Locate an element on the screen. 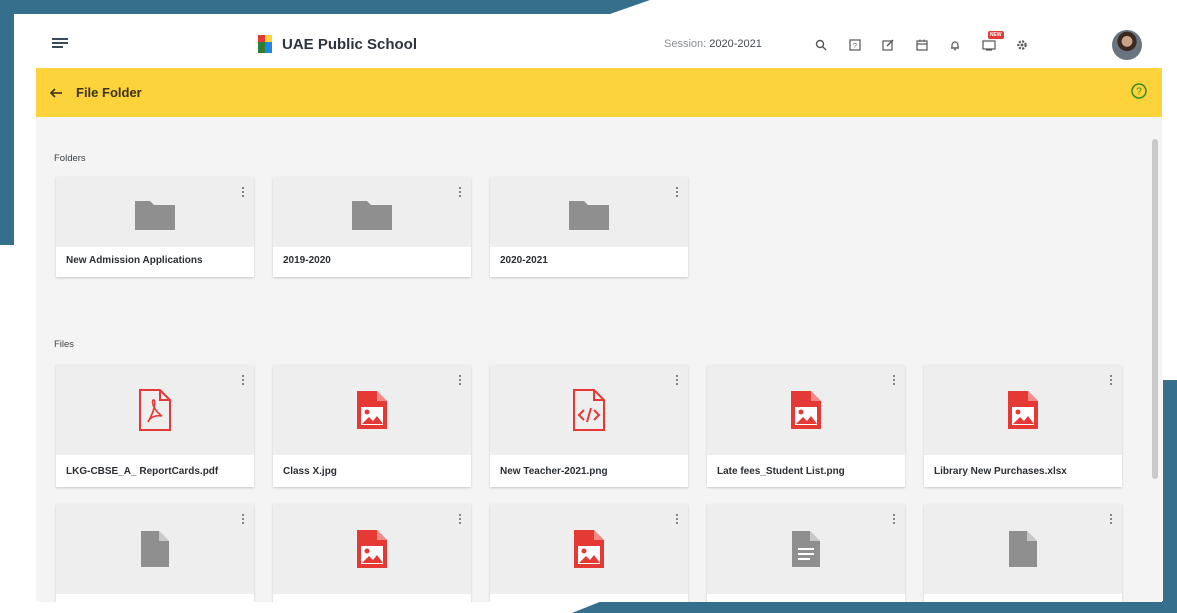 This screenshot has width=1177, height=613. session-label: Session: is located at coordinates (685, 44).